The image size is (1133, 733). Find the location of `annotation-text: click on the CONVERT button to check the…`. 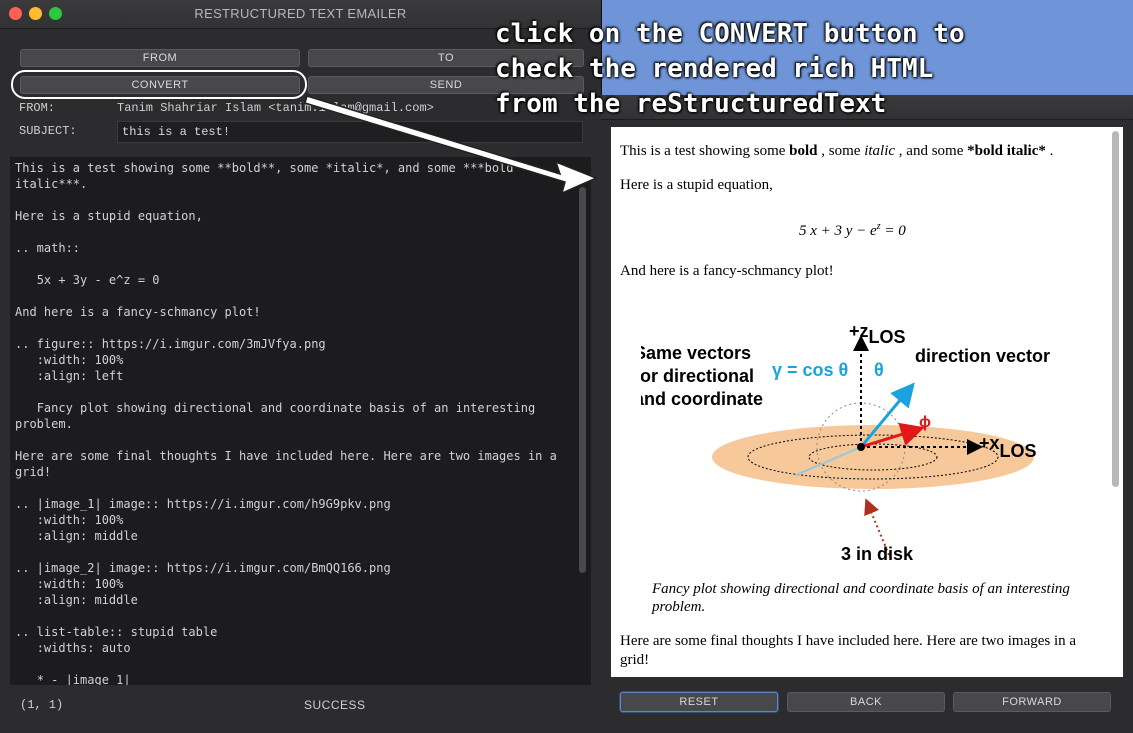

annotation-text: click on the CONVERT button to check the… is located at coordinates (730, 69).